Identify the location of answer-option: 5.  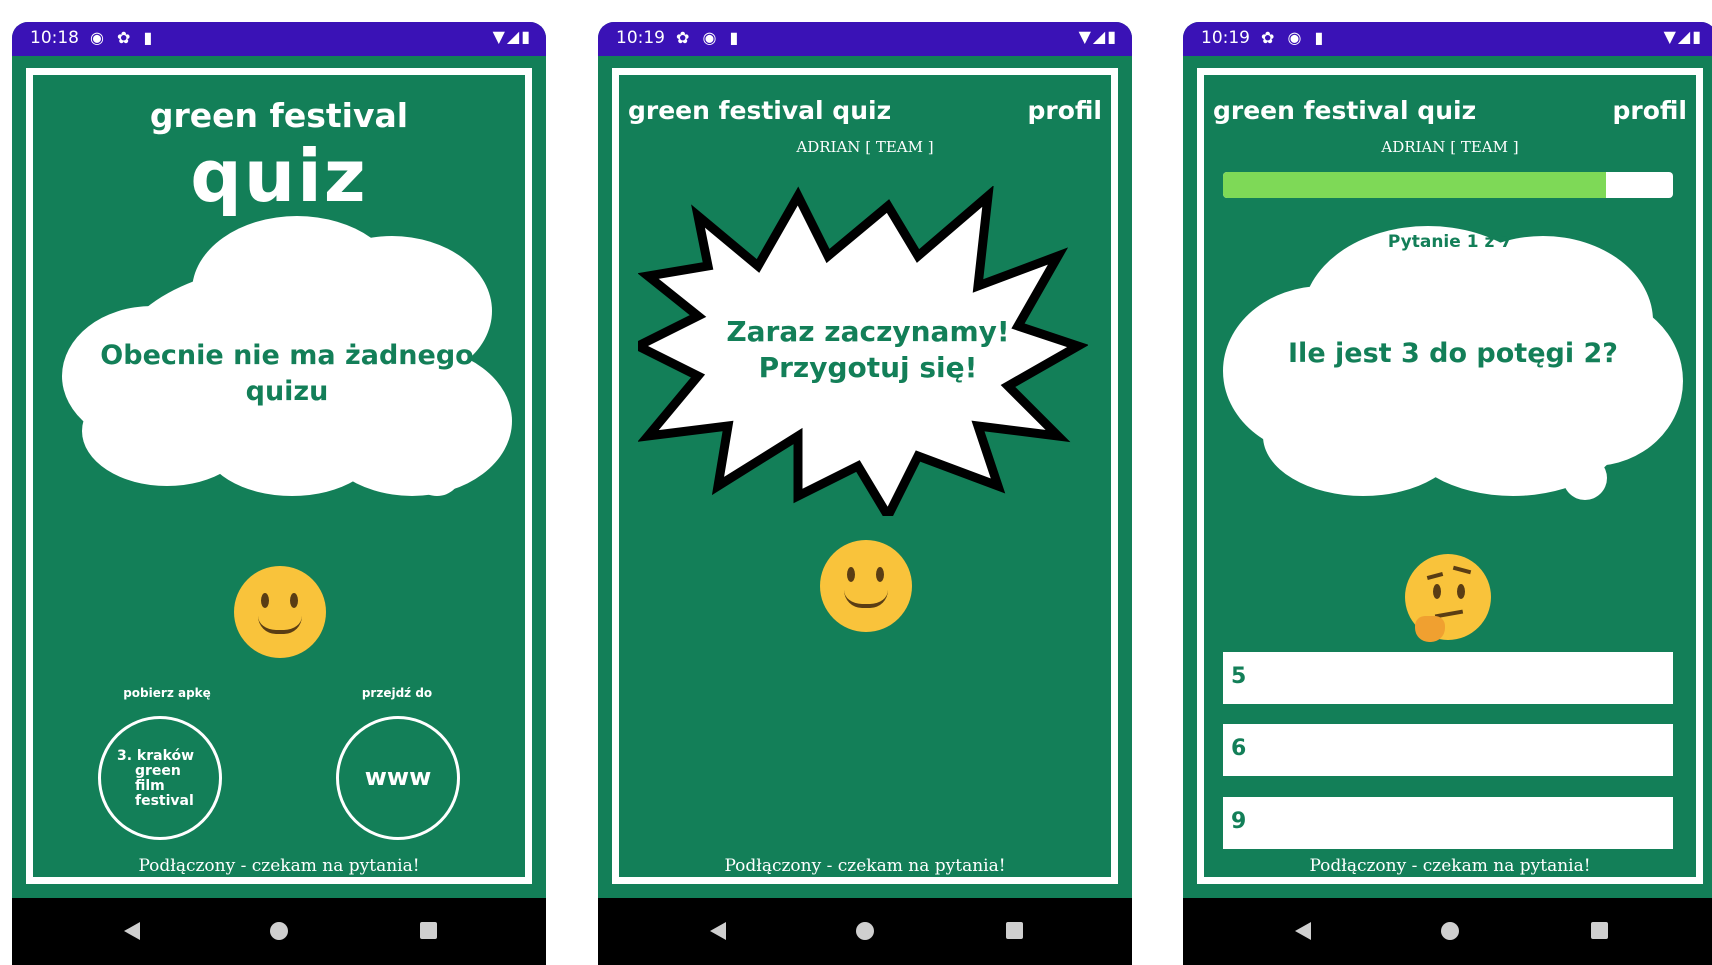
(1448, 678).